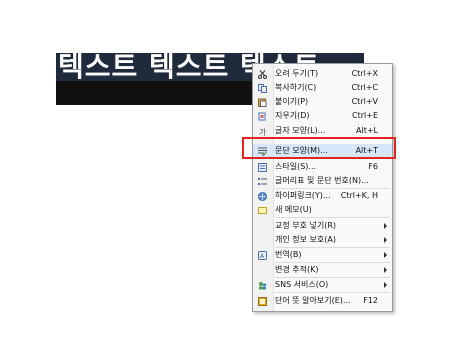 The width and height of the screenshot is (474, 358). What do you see at coordinates (262, 210) in the screenshot?
I see `memo-icon` at bounding box center [262, 210].